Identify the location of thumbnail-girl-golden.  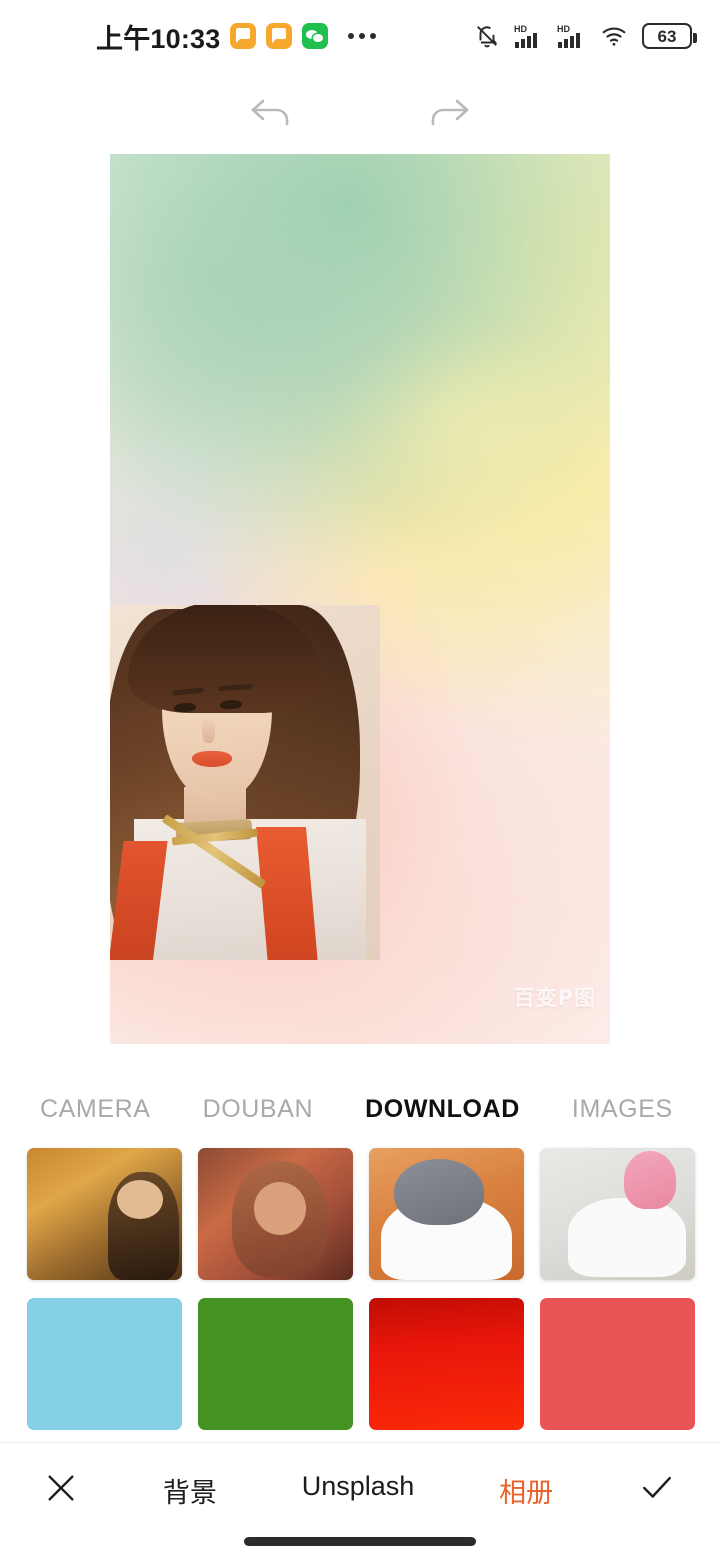
(104, 1214).